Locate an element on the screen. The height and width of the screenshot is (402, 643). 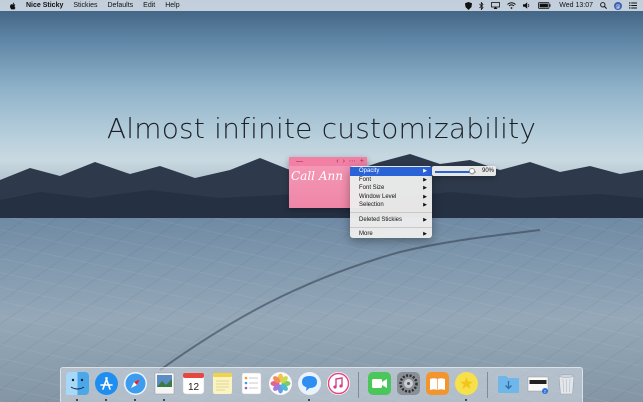
sticky-titlebar: — ‹ › ⋯ + is located at coordinates (328, 161).